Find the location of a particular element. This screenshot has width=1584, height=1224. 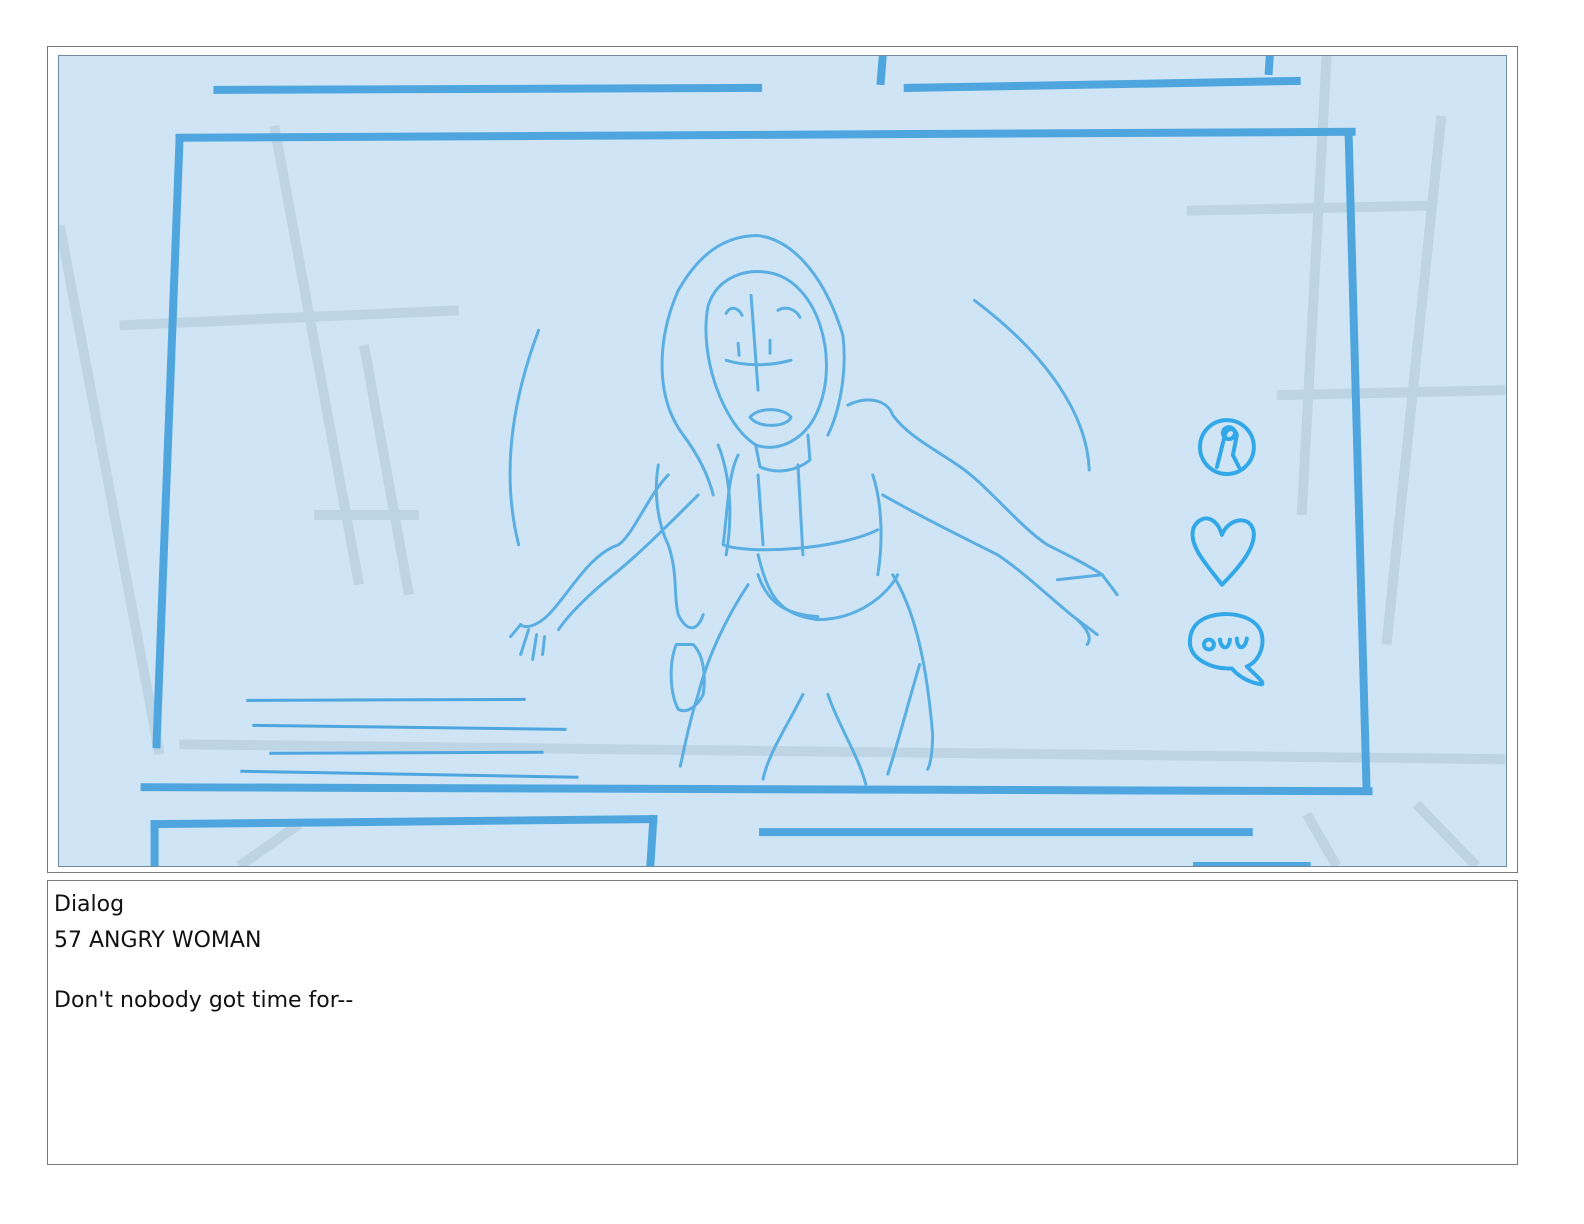

dialog-character: 57 ANGRY WOMAN is located at coordinates (158, 940).